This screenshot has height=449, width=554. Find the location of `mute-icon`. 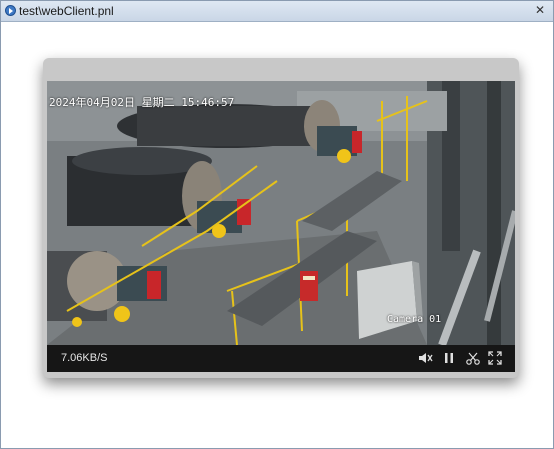

mute-icon is located at coordinates (425, 358).